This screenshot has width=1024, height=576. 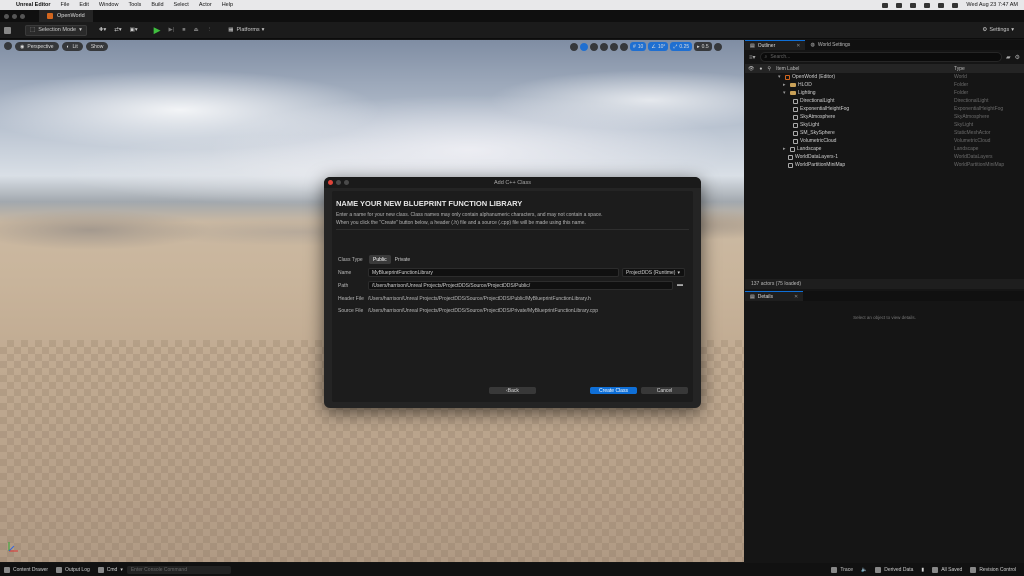 What do you see at coordinates (681, 46) in the screenshot?
I see `scale-snap-toggle: ⤢ 0.25` at bounding box center [681, 46].